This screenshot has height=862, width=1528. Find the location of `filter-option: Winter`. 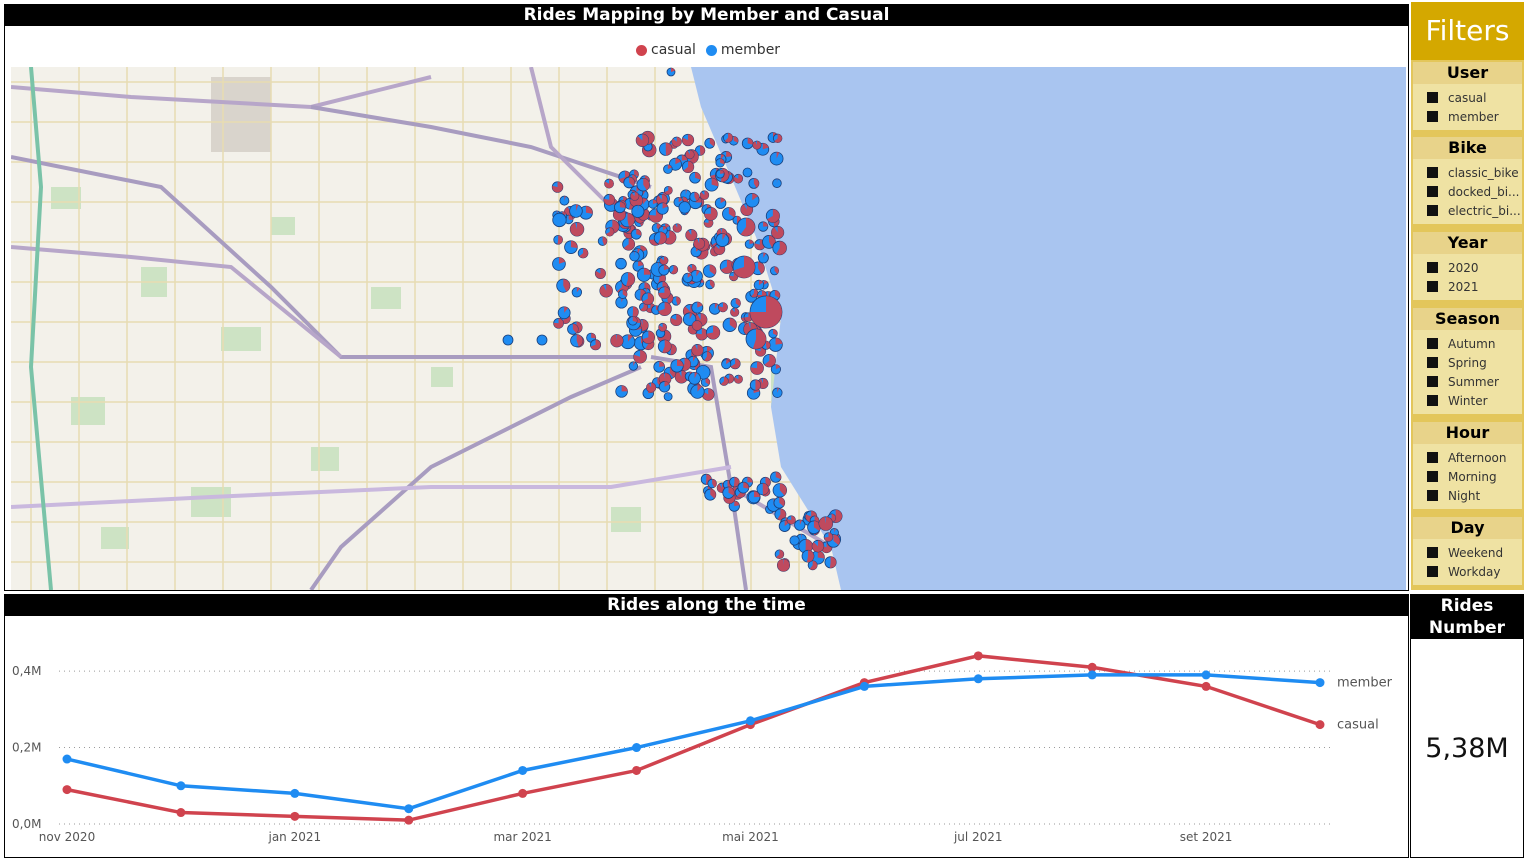

filter-option: Winter is located at coordinates (1467, 400).